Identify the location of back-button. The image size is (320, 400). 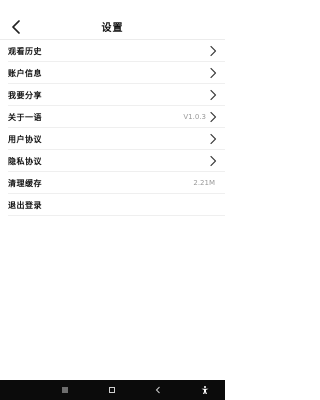
(16, 27).